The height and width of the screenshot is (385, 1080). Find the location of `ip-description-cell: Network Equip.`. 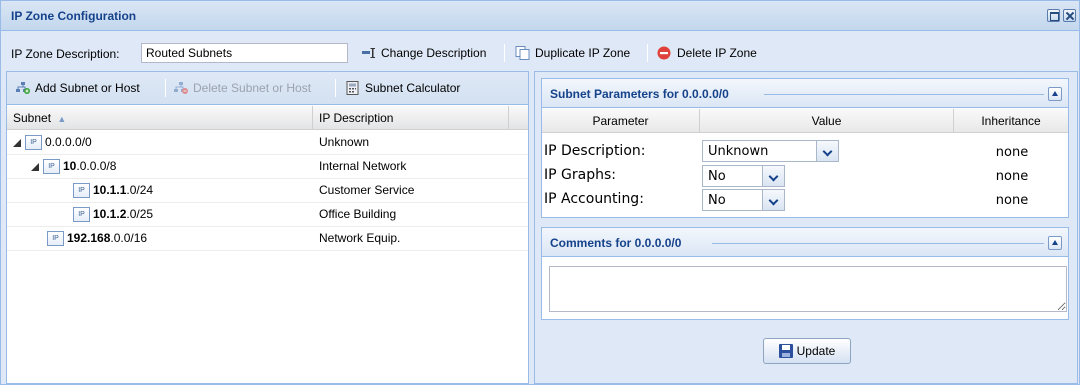

ip-description-cell: Network Equip. is located at coordinates (360, 238).